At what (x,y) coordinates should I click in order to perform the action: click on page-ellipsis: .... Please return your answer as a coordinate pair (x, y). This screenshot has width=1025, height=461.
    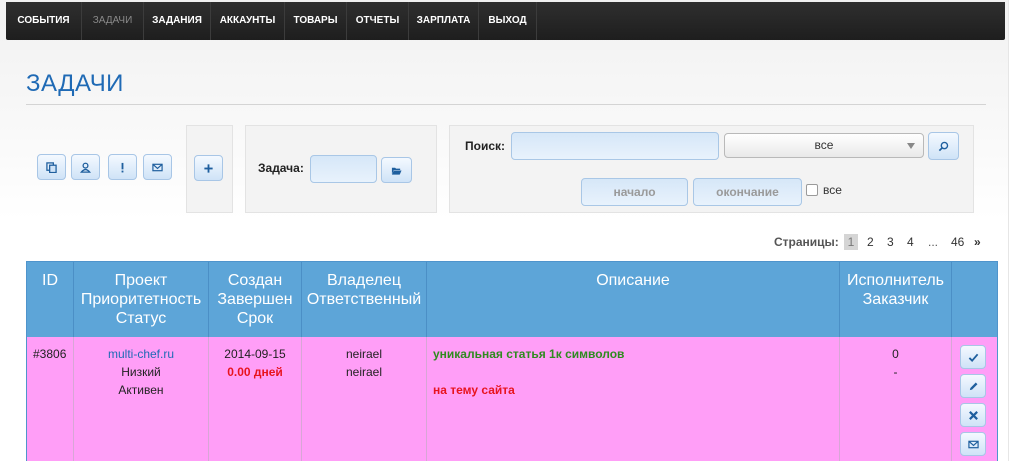
    Looking at the image, I should click on (933, 242).